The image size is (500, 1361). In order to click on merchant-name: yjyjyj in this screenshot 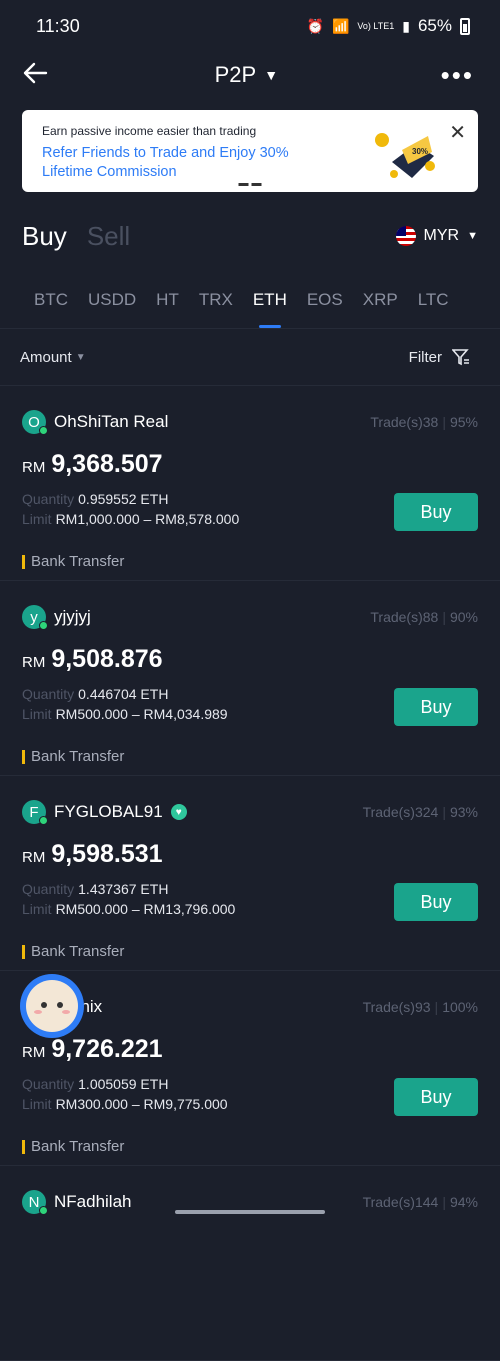, I will do `click(72, 616)`.